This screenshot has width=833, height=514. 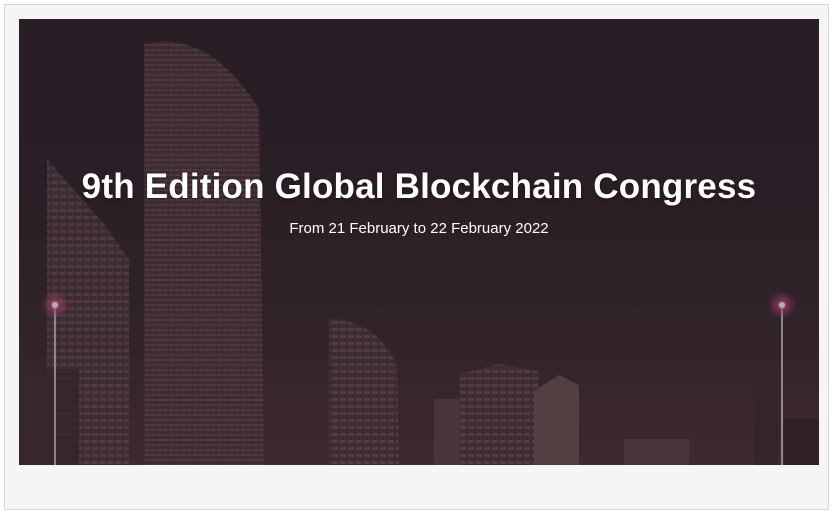 What do you see at coordinates (419, 186) in the screenshot?
I see `event-title: 9th Edition Global Blockchain Congress` at bounding box center [419, 186].